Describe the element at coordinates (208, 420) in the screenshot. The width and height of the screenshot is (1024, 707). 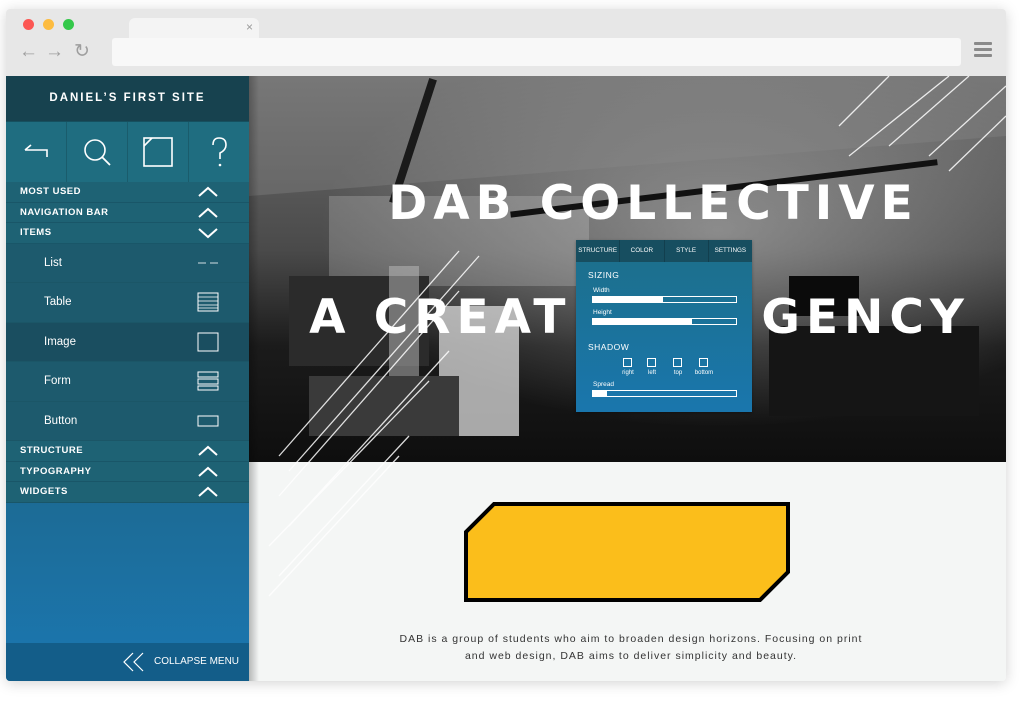
I see `button-icon` at that location.